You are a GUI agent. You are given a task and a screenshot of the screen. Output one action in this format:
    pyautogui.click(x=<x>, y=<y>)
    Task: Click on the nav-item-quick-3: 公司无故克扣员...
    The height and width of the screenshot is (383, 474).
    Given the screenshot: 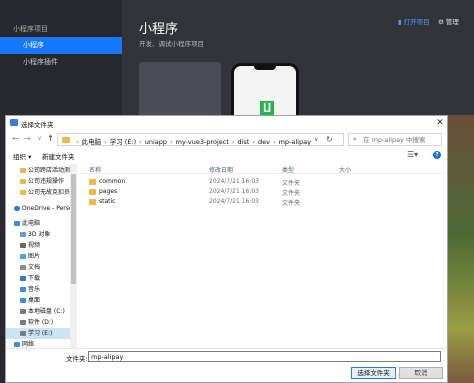 What is the action you would take?
    pyautogui.click(x=38, y=192)
    